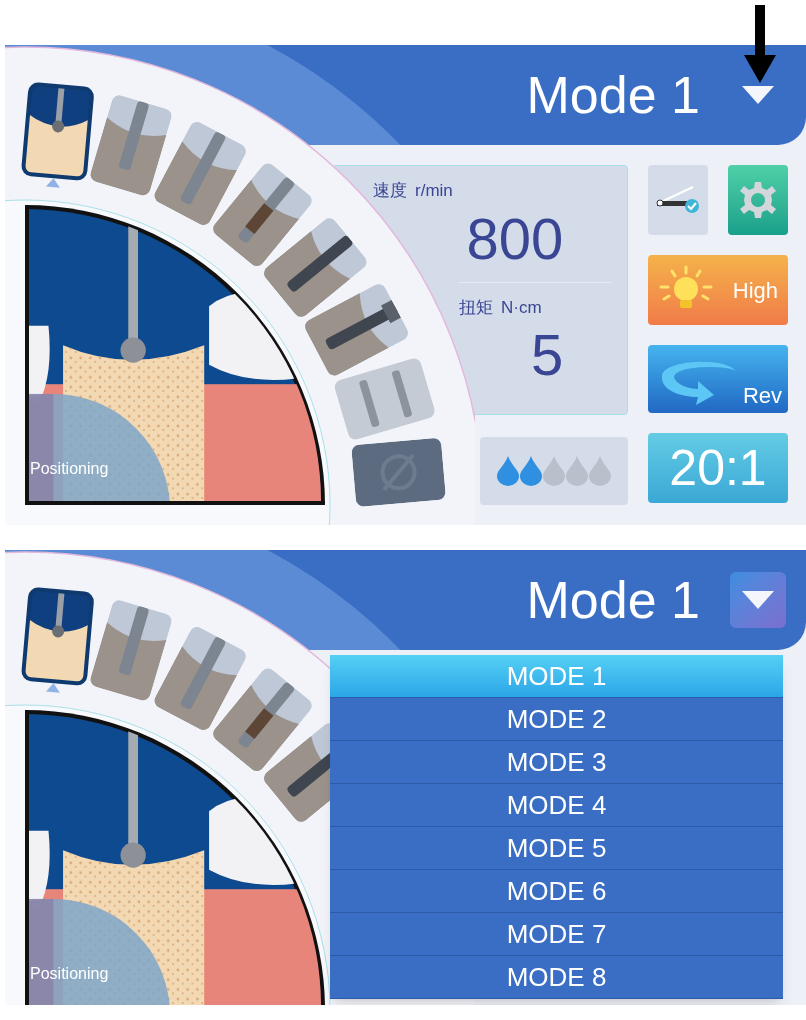 The height and width of the screenshot is (1020, 806). I want to click on speed-value: 800, so click(515, 238).